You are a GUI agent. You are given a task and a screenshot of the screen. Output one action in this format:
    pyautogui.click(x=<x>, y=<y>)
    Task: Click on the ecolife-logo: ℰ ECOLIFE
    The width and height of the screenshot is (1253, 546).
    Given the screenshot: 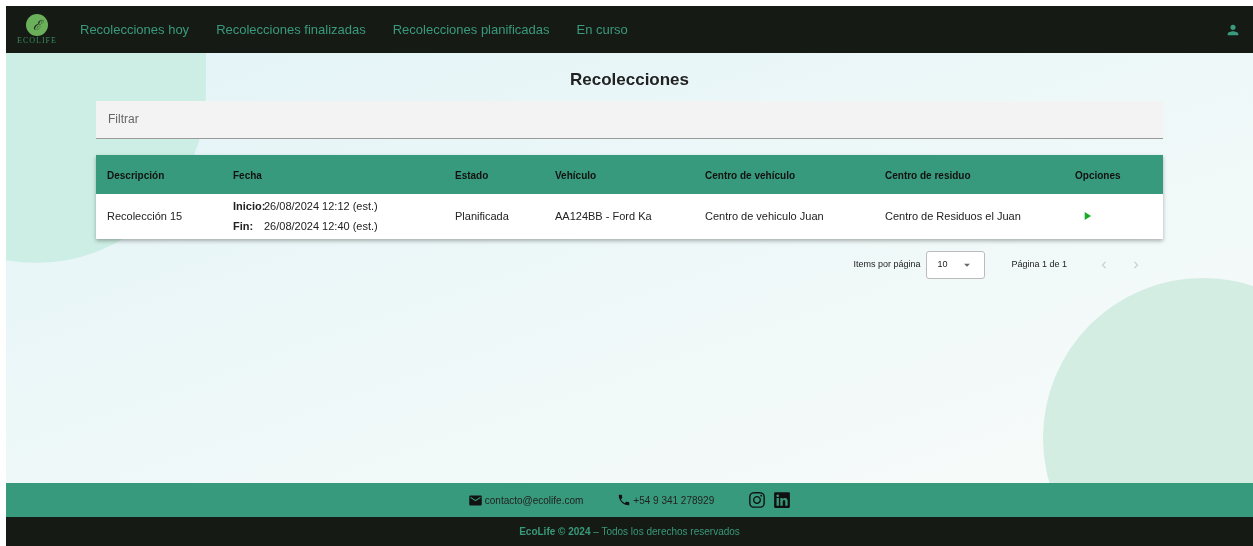 What is the action you would take?
    pyautogui.click(x=37, y=29)
    